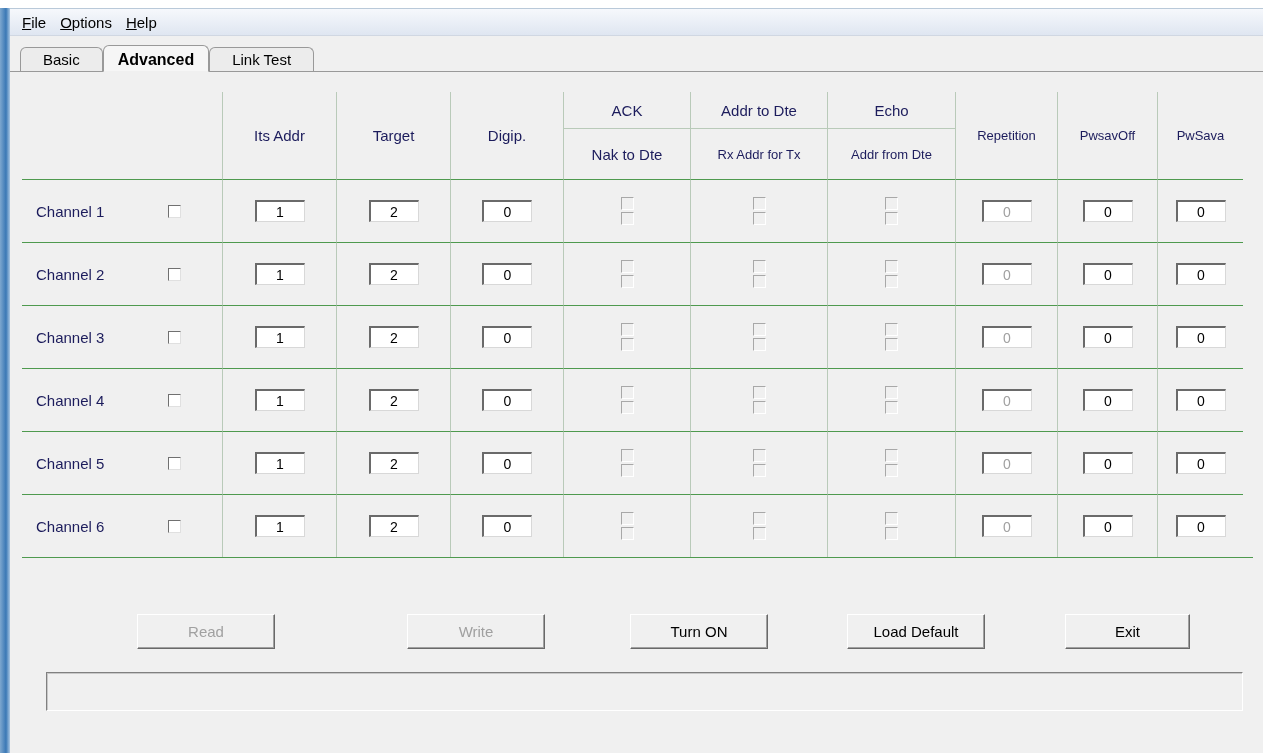 This screenshot has width=1263, height=753. What do you see at coordinates (71, 526) in the screenshot?
I see `channel-label: Channel 6` at bounding box center [71, 526].